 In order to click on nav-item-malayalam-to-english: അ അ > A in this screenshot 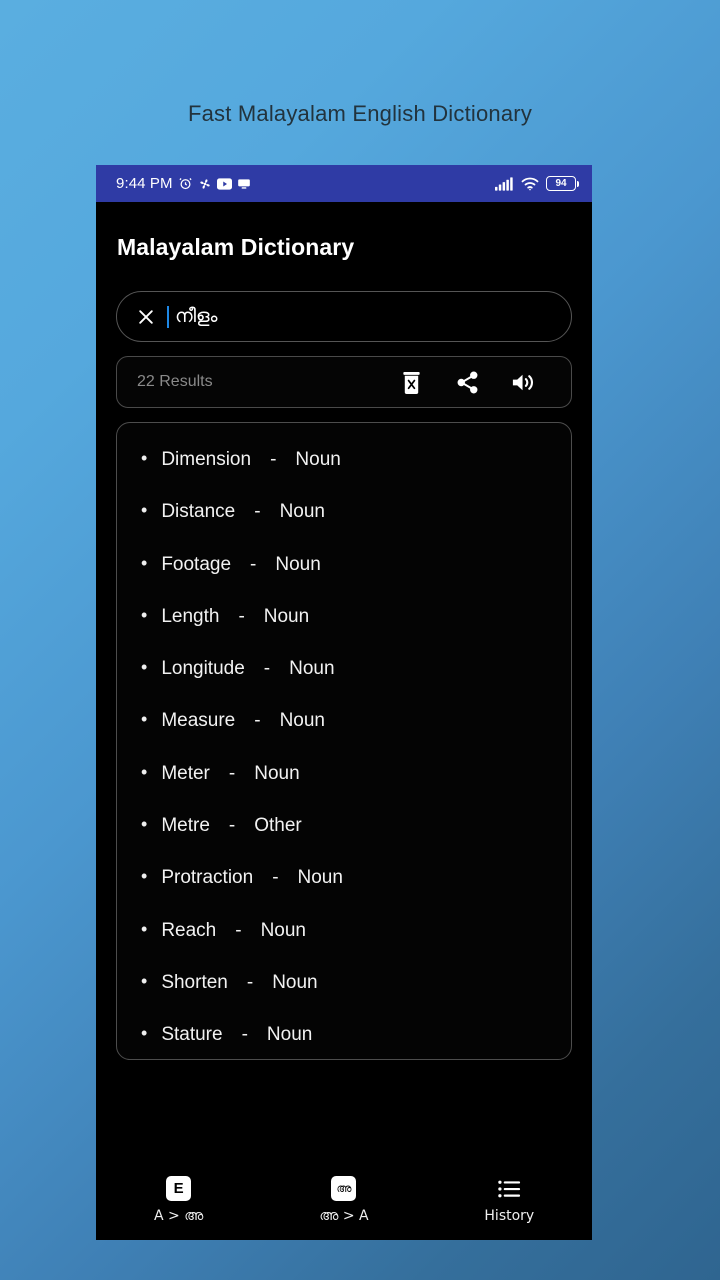, I will do `click(343, 1200)`.